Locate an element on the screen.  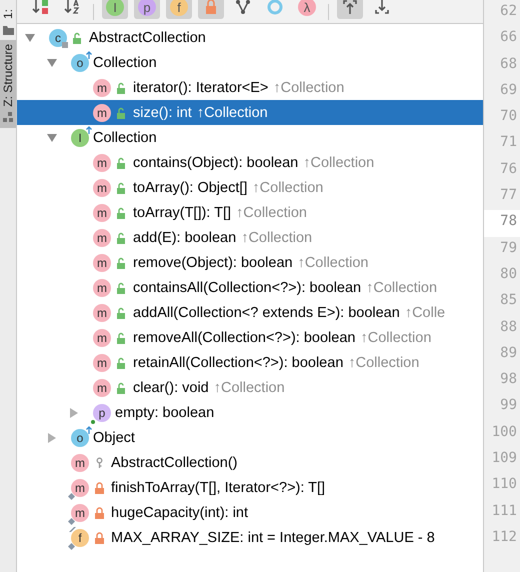
tree-row: m size(): int ↑Collection is located at coordinates (250, 112).